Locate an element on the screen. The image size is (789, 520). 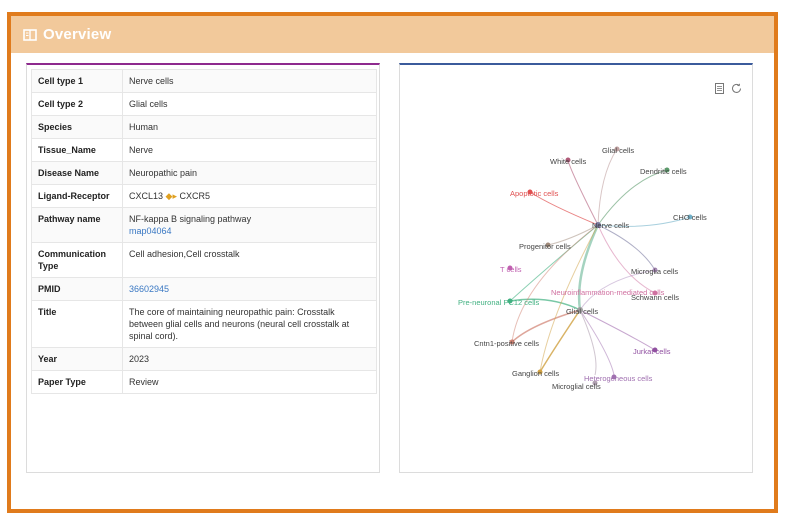
row-key: Pathway name is located at coordinates (77, 225).